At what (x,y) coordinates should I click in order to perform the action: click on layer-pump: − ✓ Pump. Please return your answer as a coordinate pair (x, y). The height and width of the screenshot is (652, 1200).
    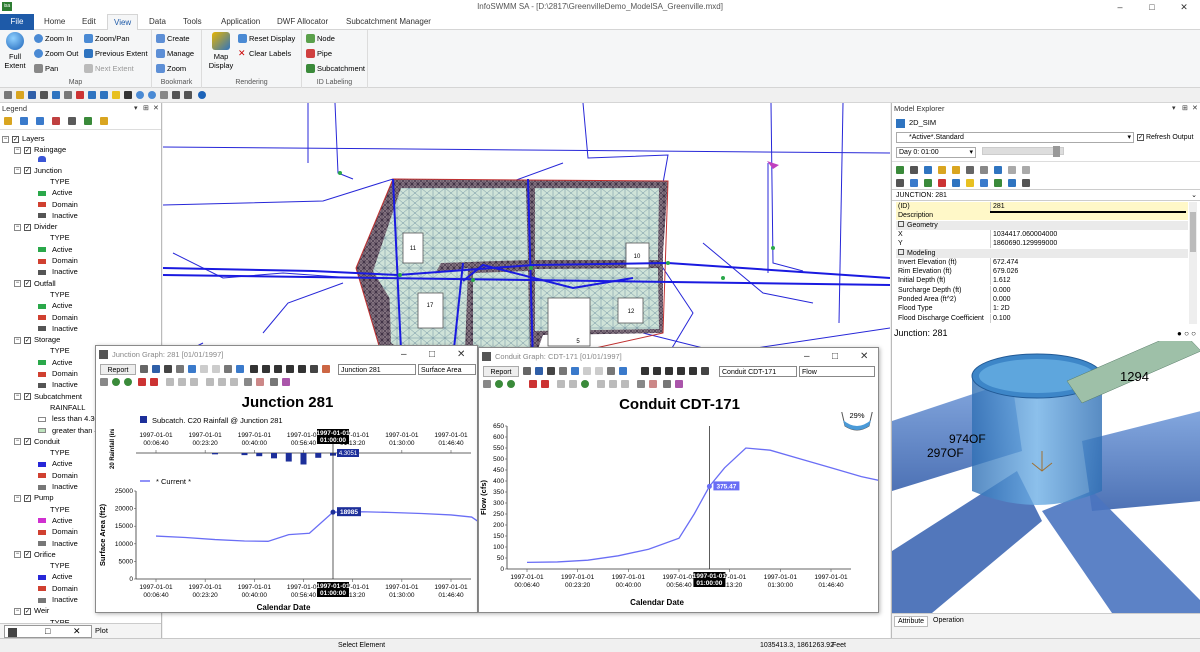
    Looking at the image, I should click on (34, 497).